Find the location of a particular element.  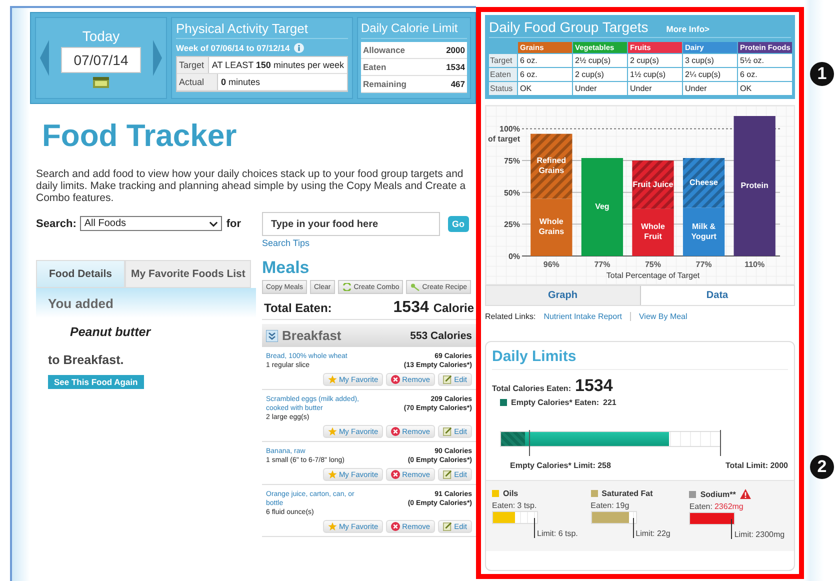

row-label: Status is located at coordinates (503, 88).